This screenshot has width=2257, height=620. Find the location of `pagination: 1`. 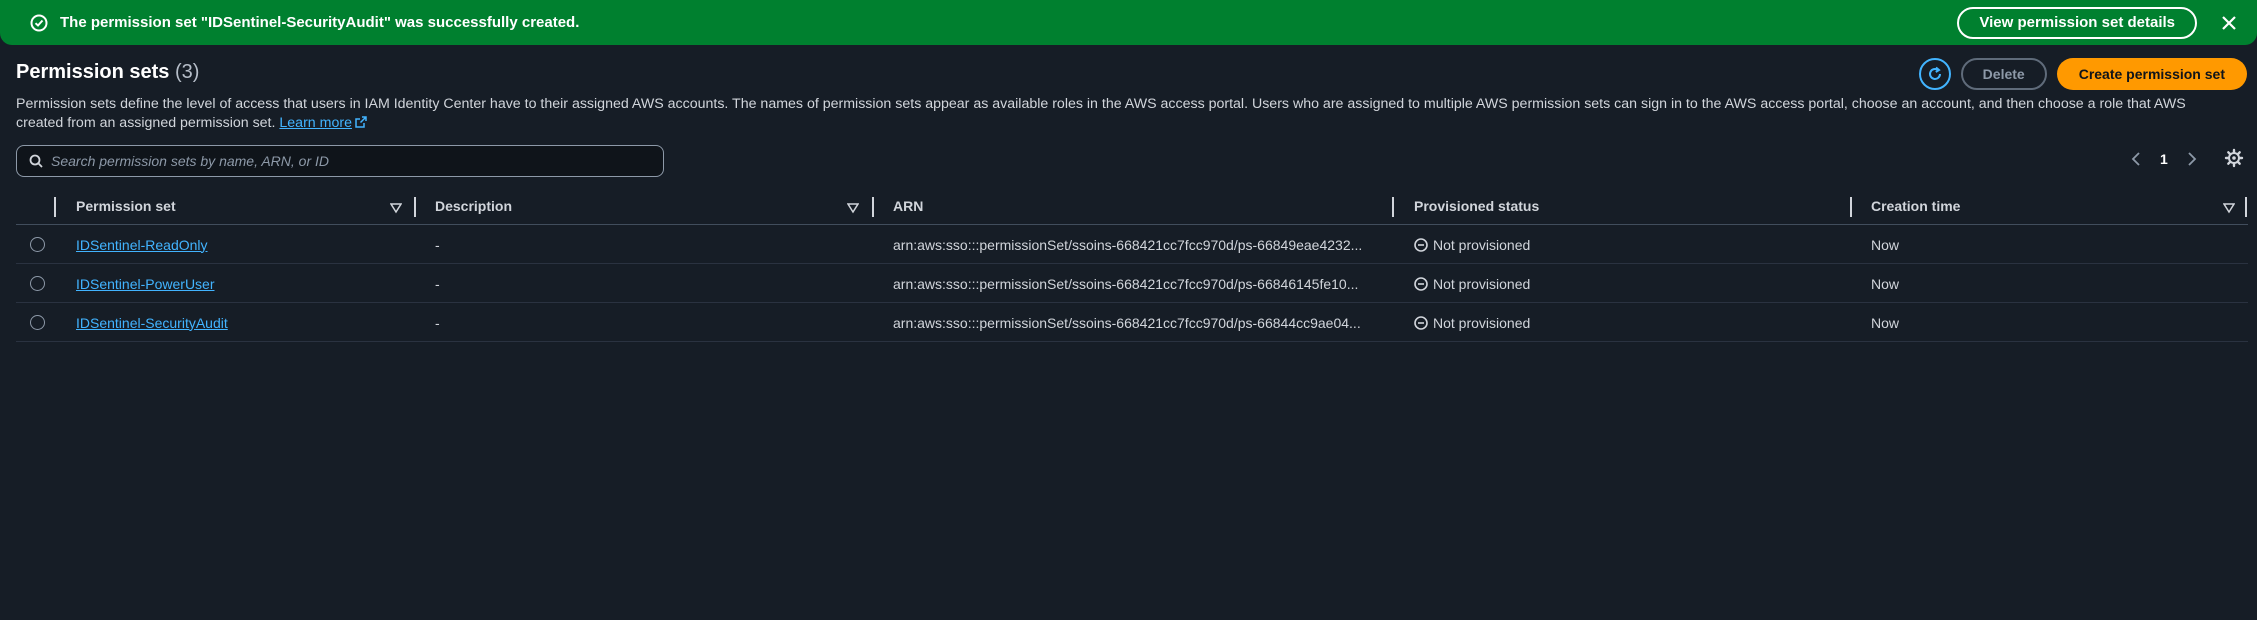

pagination: 1 is located at coordinates (2164, 159).